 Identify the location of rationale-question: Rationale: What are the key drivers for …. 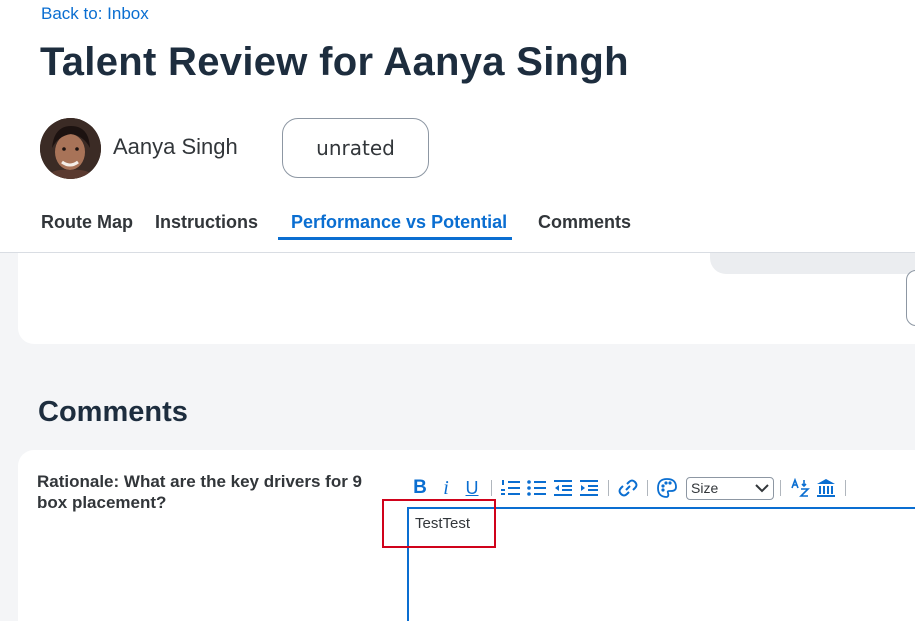
(199, 492).